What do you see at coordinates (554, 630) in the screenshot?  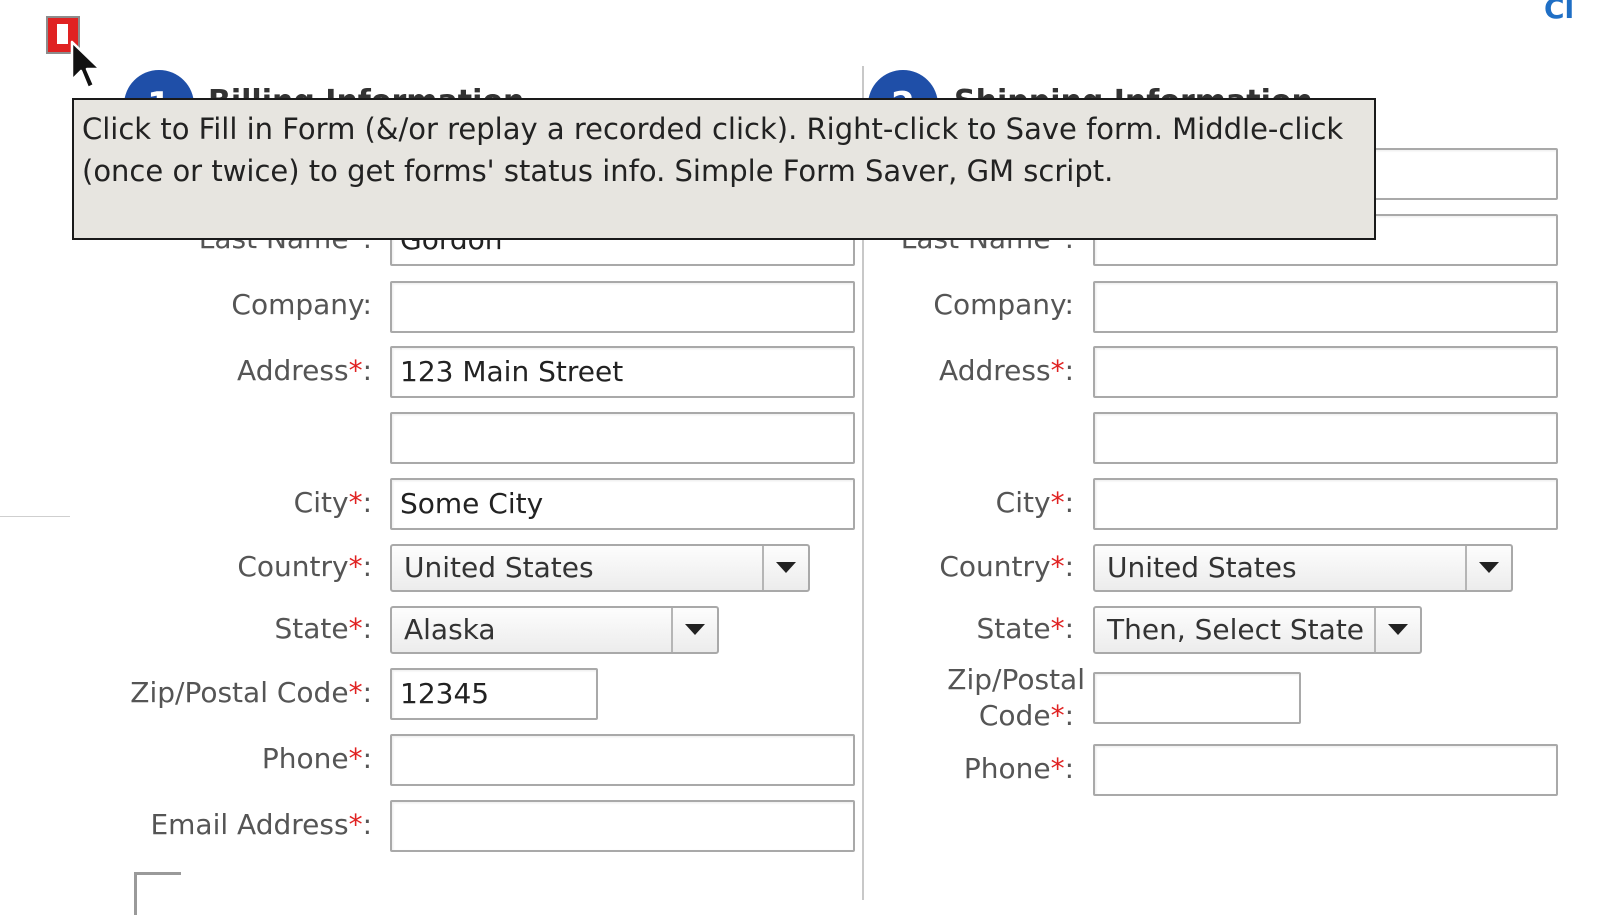 I see `billing-state-select: Alaska` at bounding box center [554, 630].